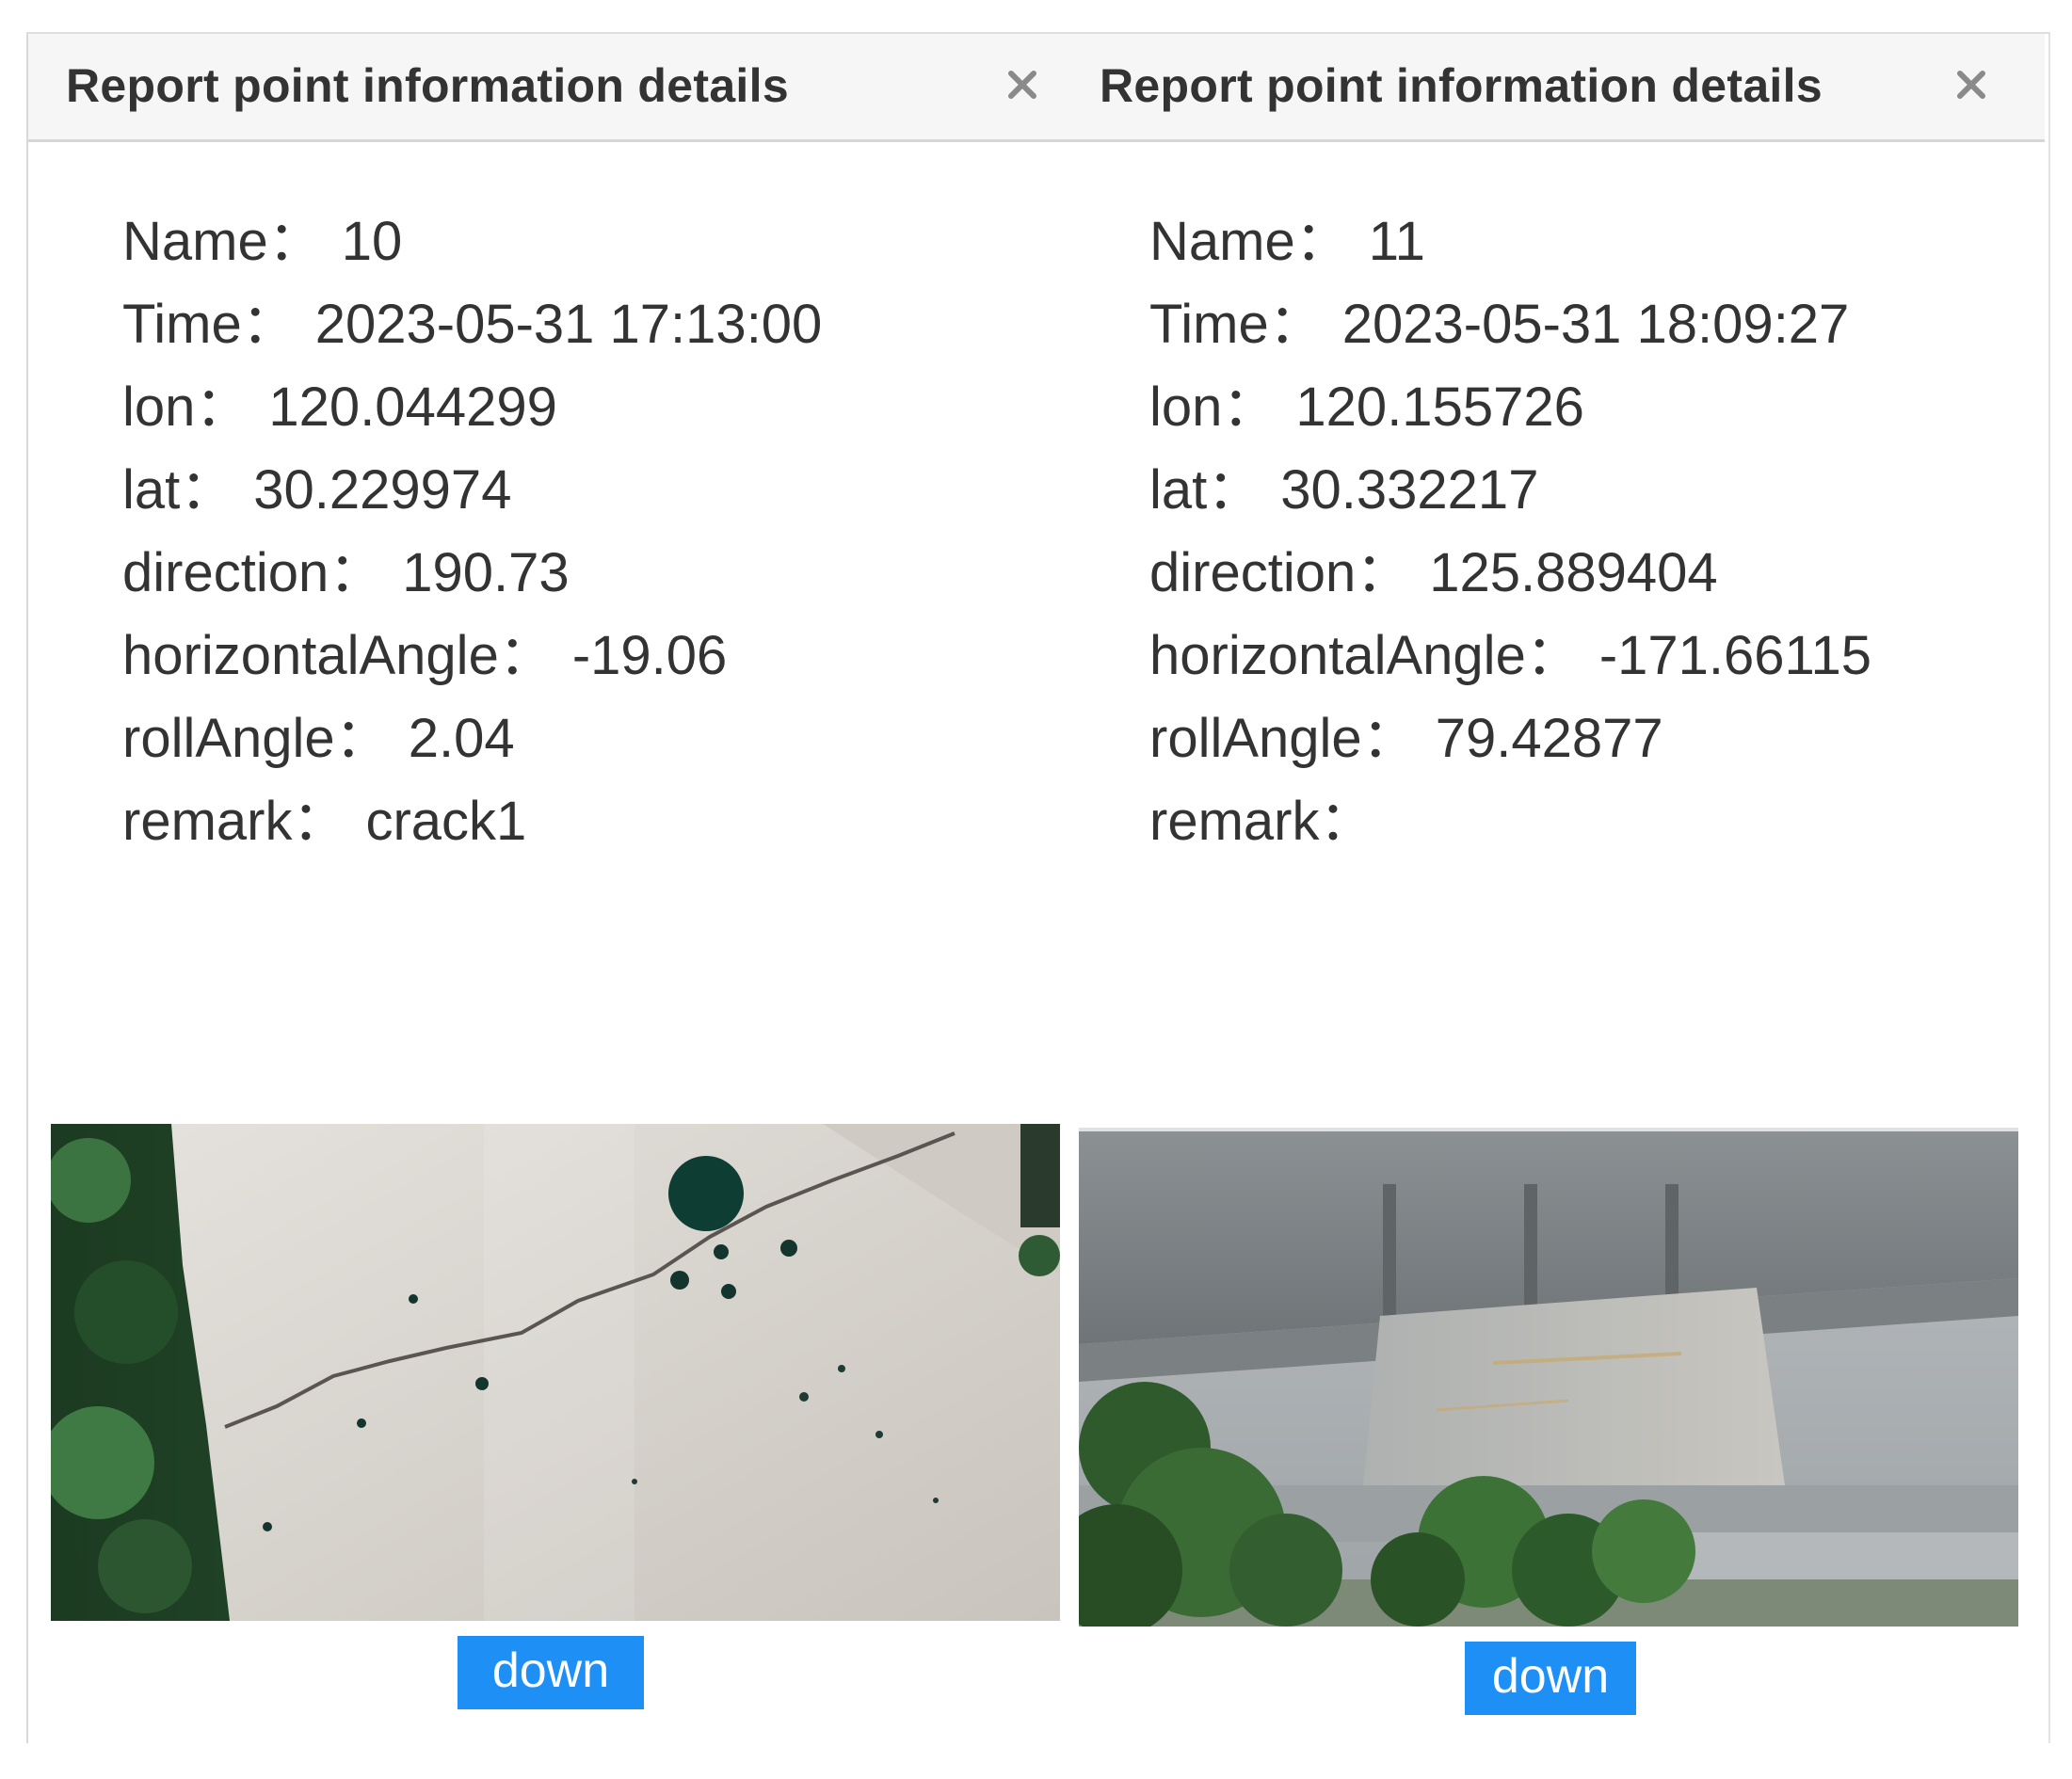 This screenshot has height=1779, width=2072. I want to click on bridge-photo, so click(1548, 1377).